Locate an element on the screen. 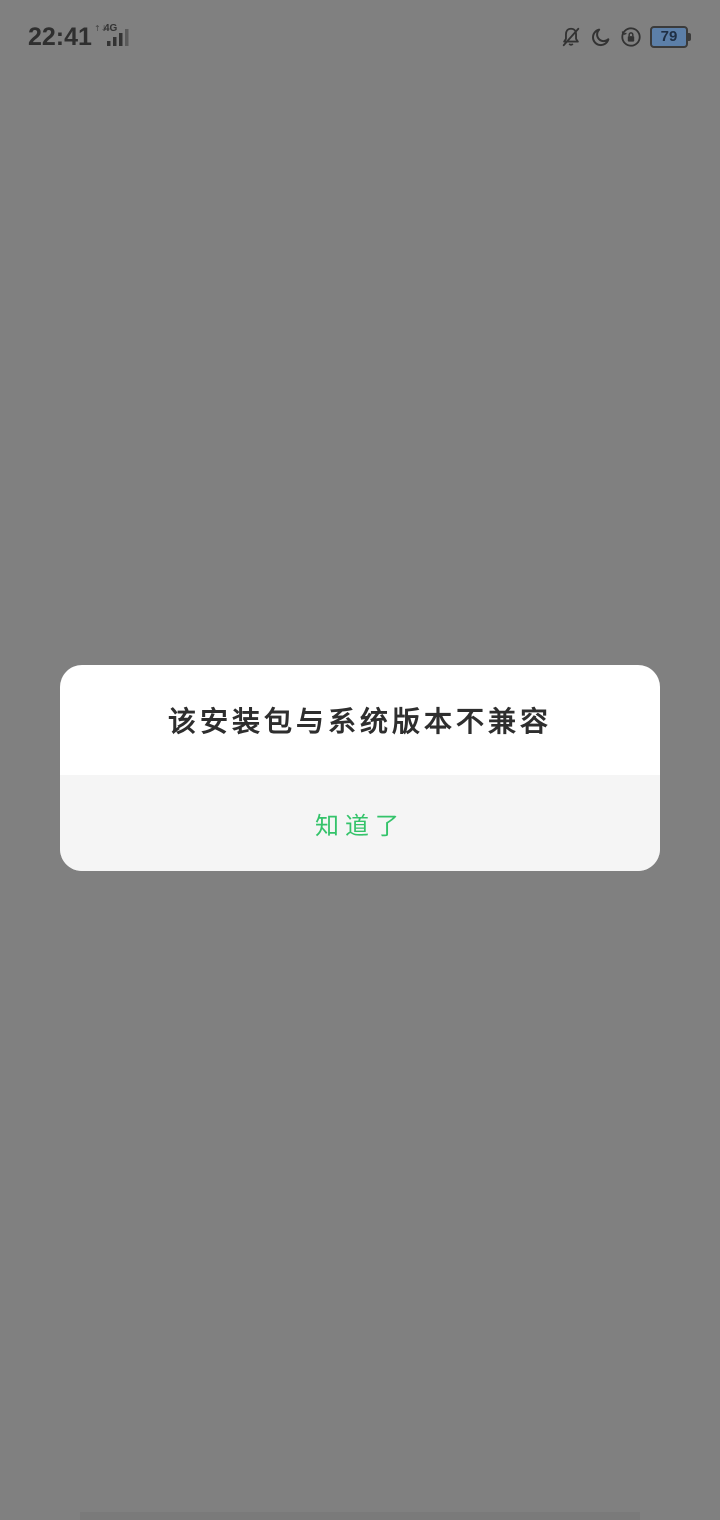  rotation-lock-icon is located at coordinates (631, 37).